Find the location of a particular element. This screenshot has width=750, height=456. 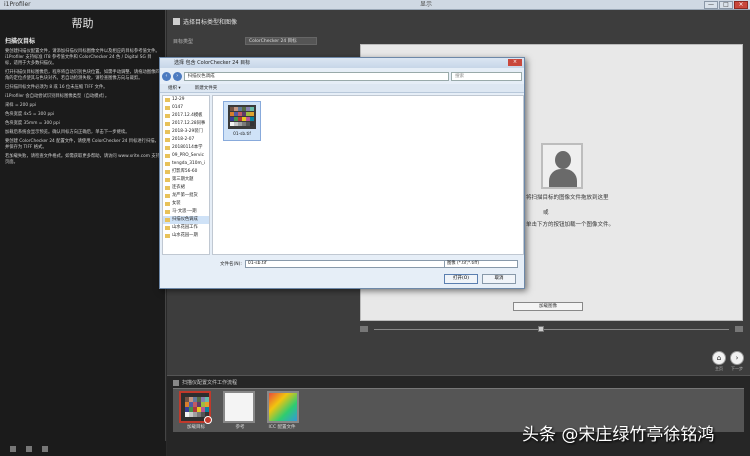

workflow-step-label: 加载目标 is located at coordinates (196, 427).